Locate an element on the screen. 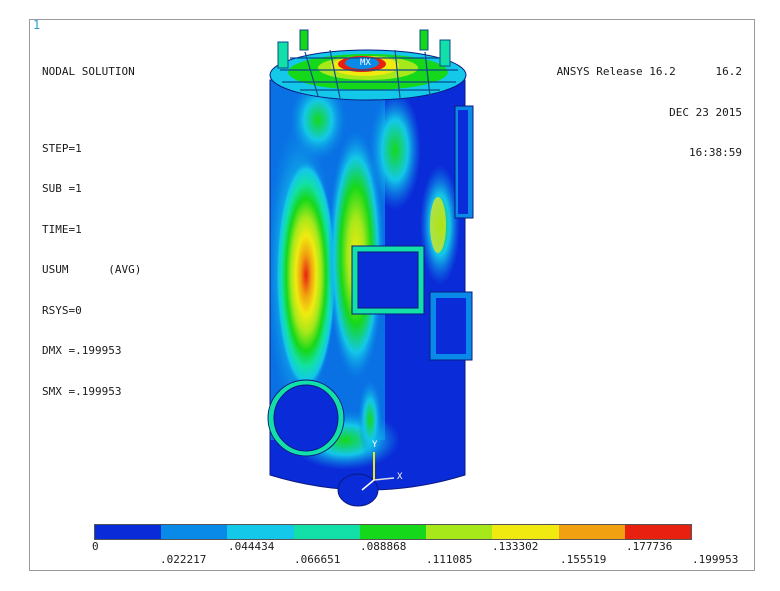 The height and width of the screenshot is (591, 780). legend-tick: .155519 is located at coordinates (583, 559).